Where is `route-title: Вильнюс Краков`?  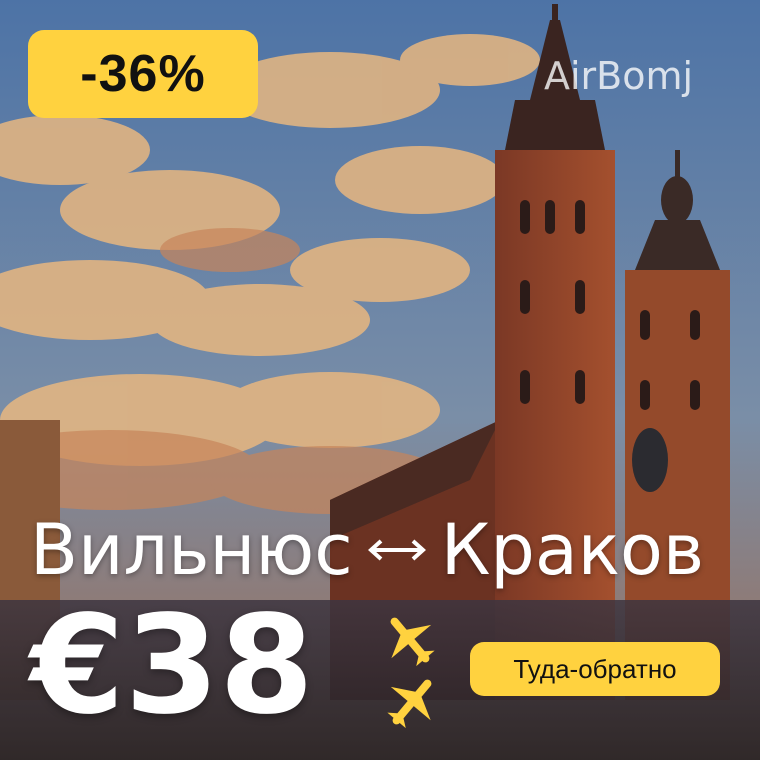
route-title: Вильнюс Краков is located at coordinates (367, 550).